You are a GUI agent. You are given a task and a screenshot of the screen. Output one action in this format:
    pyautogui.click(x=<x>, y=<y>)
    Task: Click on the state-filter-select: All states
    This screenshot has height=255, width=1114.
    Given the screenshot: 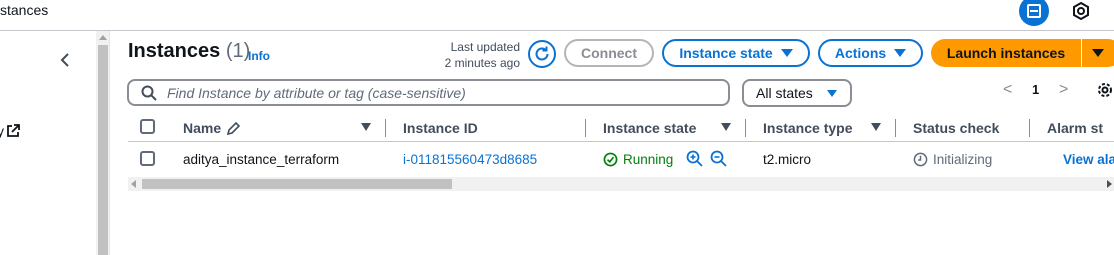 What is the action you would take?
    pyautogui.click(x=797, y=93)
    